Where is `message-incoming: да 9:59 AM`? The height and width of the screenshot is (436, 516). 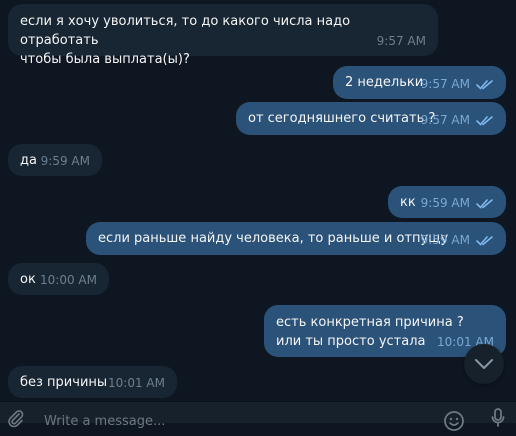
message-incoming: да 9:59 AM is located at coordinates (55, 160).